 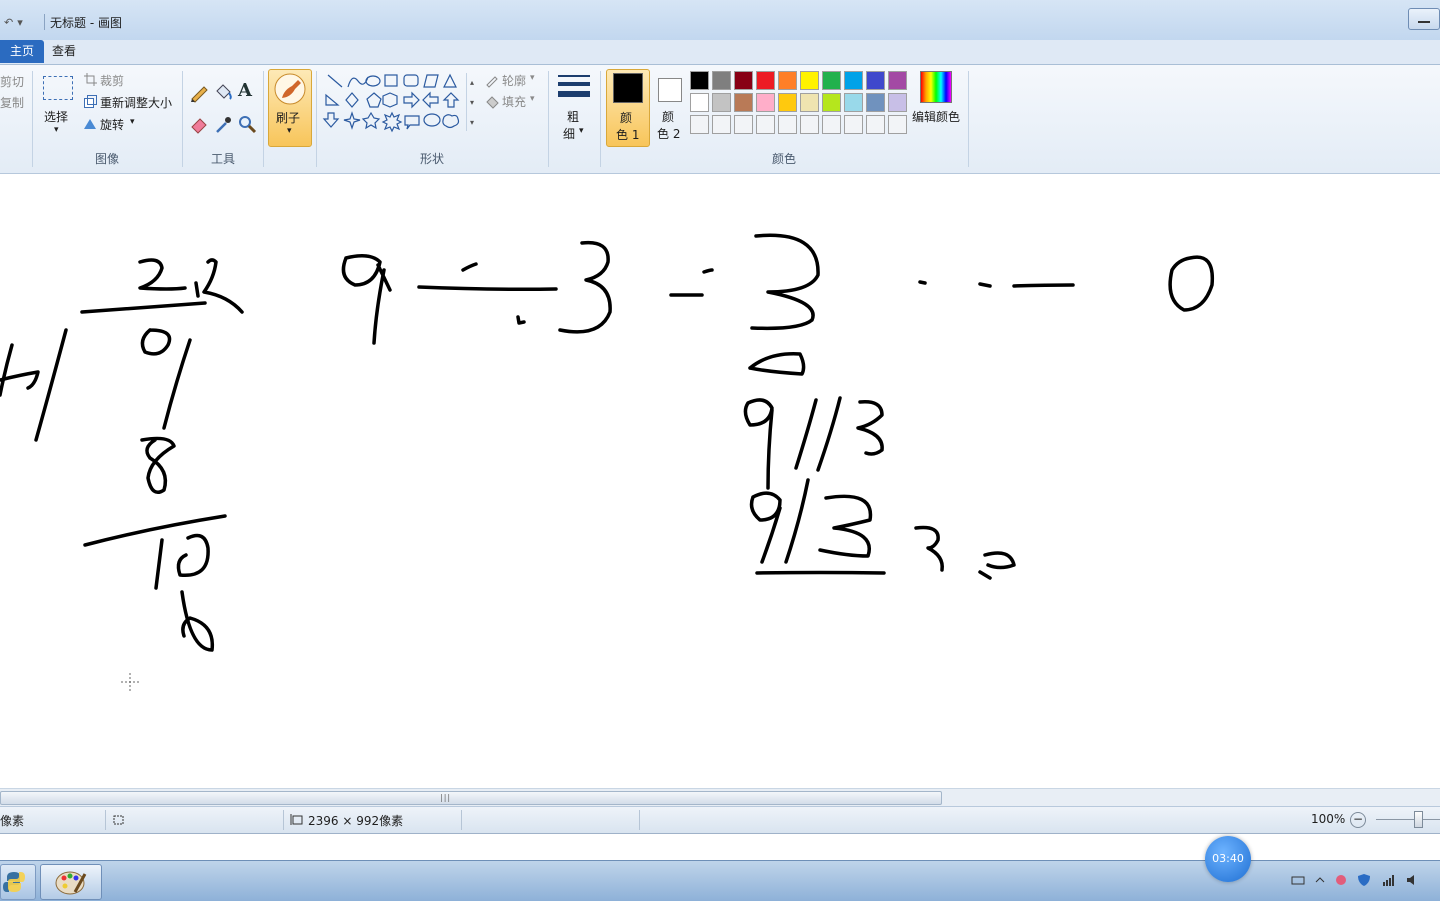 I want to click on title-bar: ↶ ▾ 无标题 - 画图, so click(x=720, y=20).